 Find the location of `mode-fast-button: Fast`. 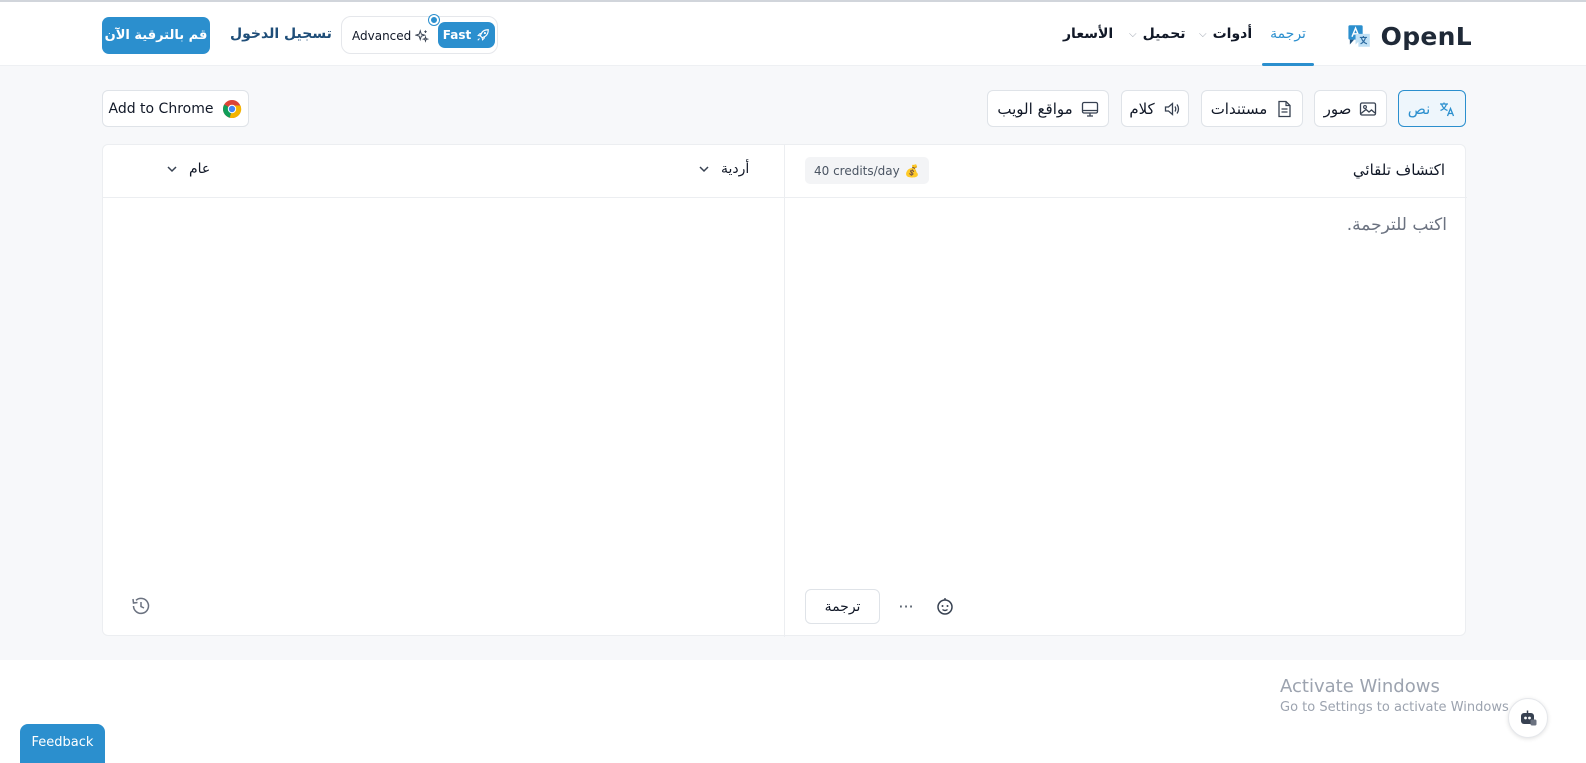

mode-fast-button: Fast is located at coordinates (466, 35).